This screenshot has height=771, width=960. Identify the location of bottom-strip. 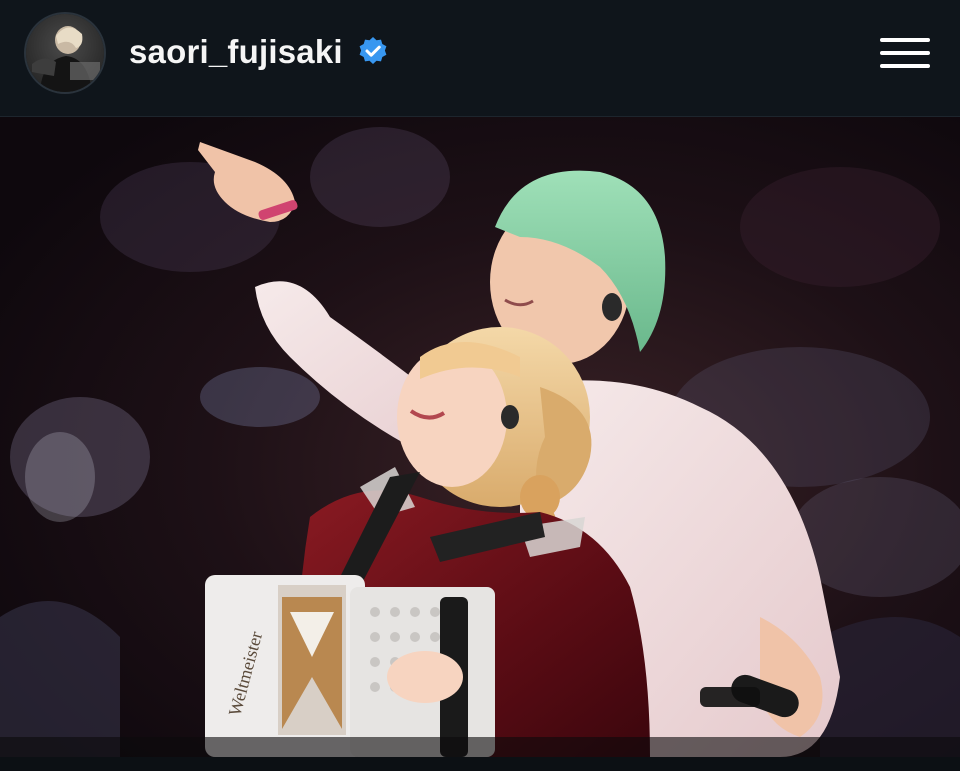
(480, 764).